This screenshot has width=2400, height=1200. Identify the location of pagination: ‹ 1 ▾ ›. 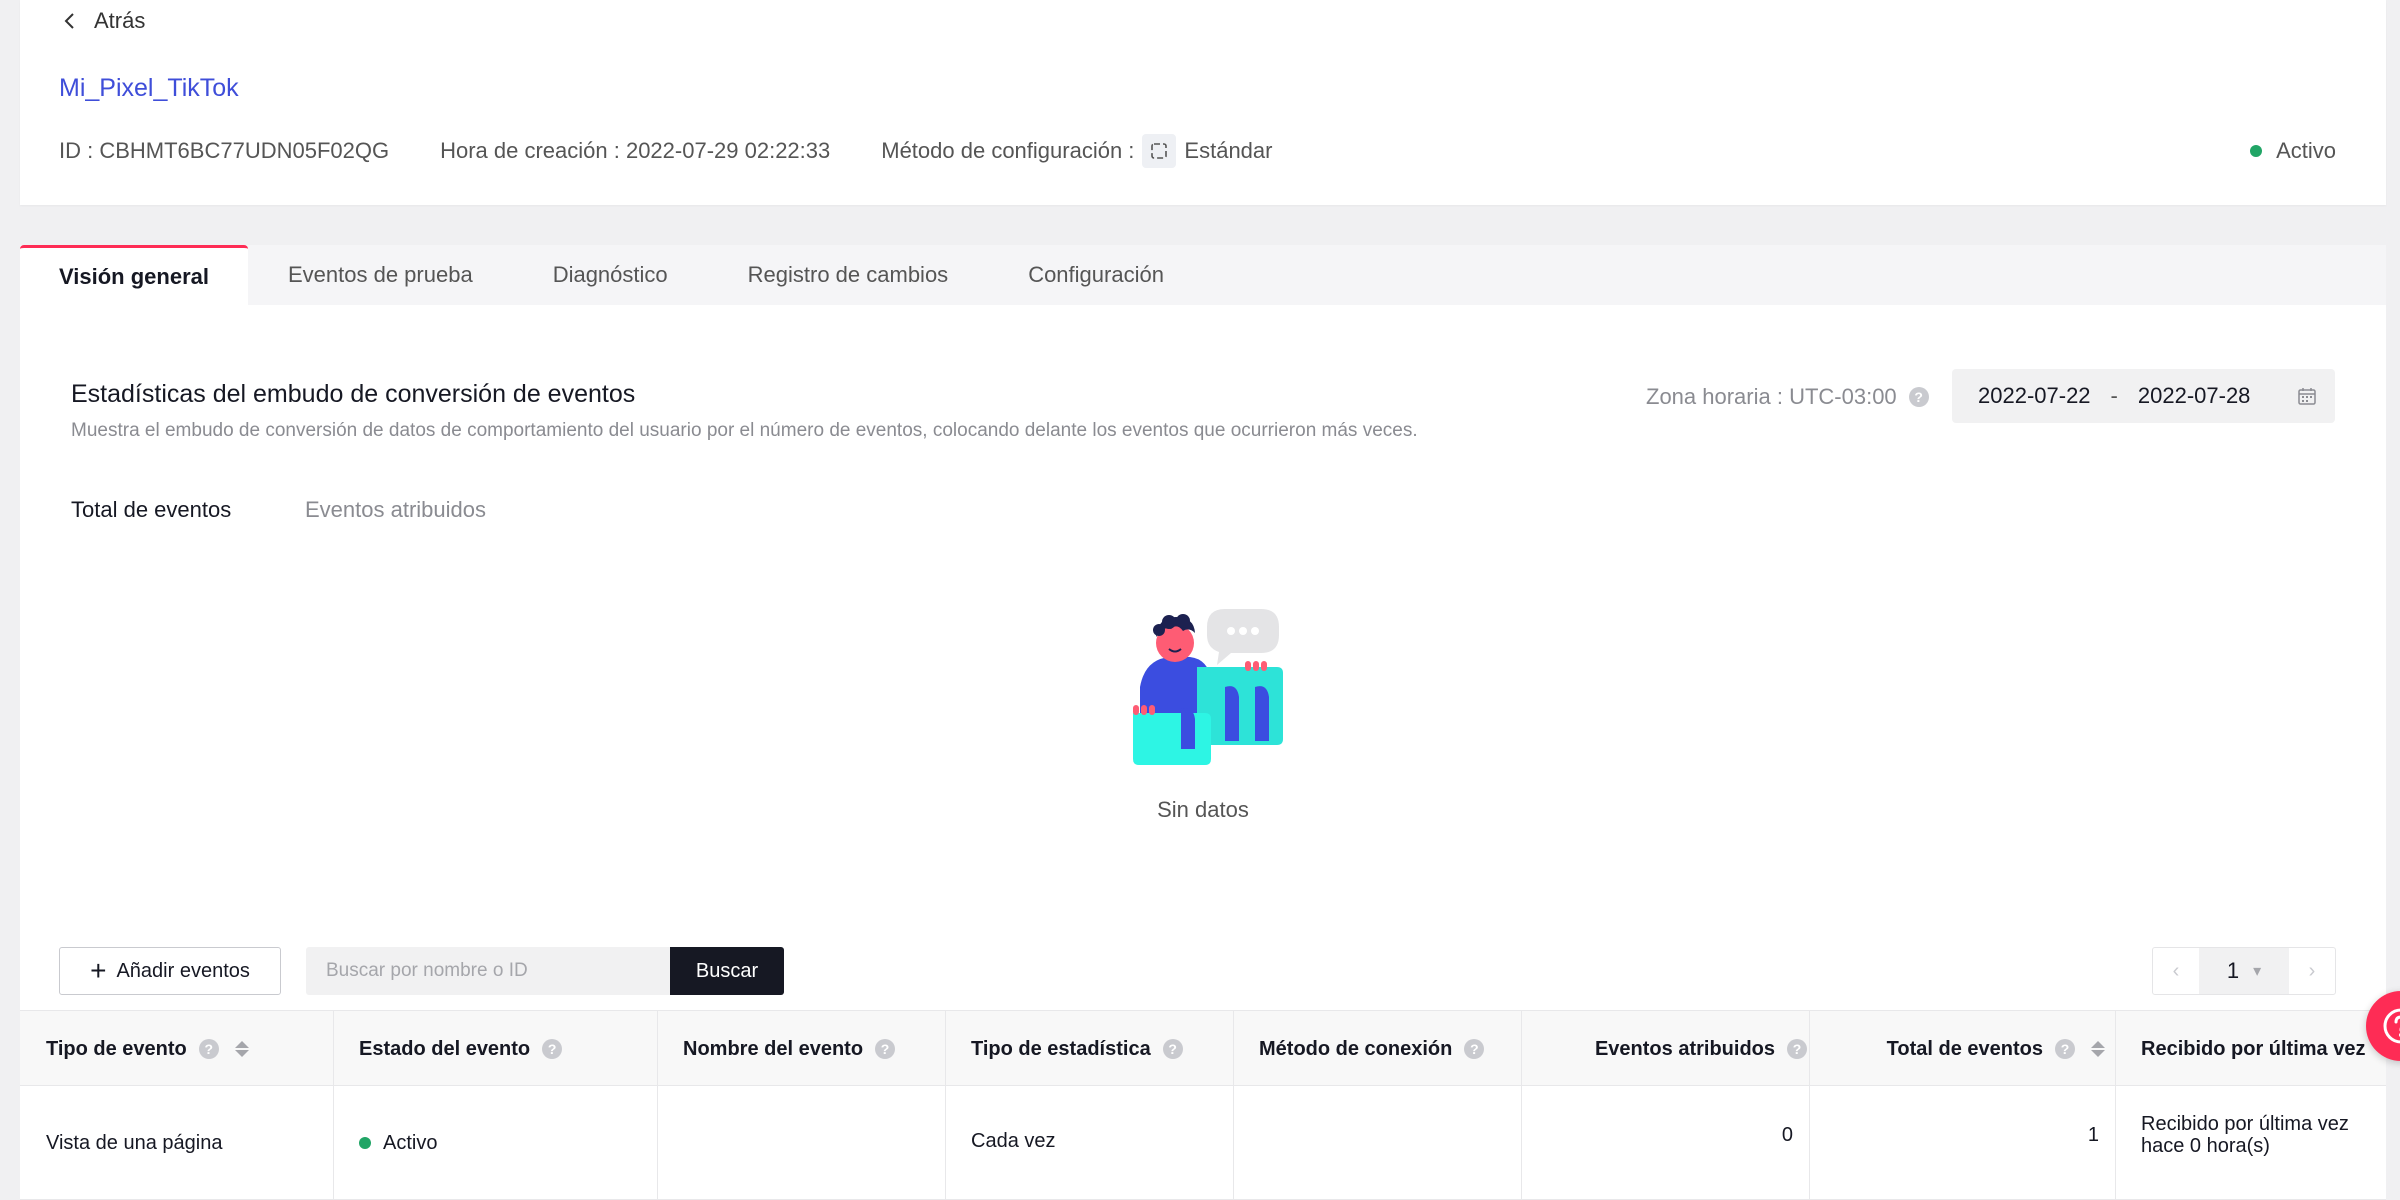
(2244, 971).